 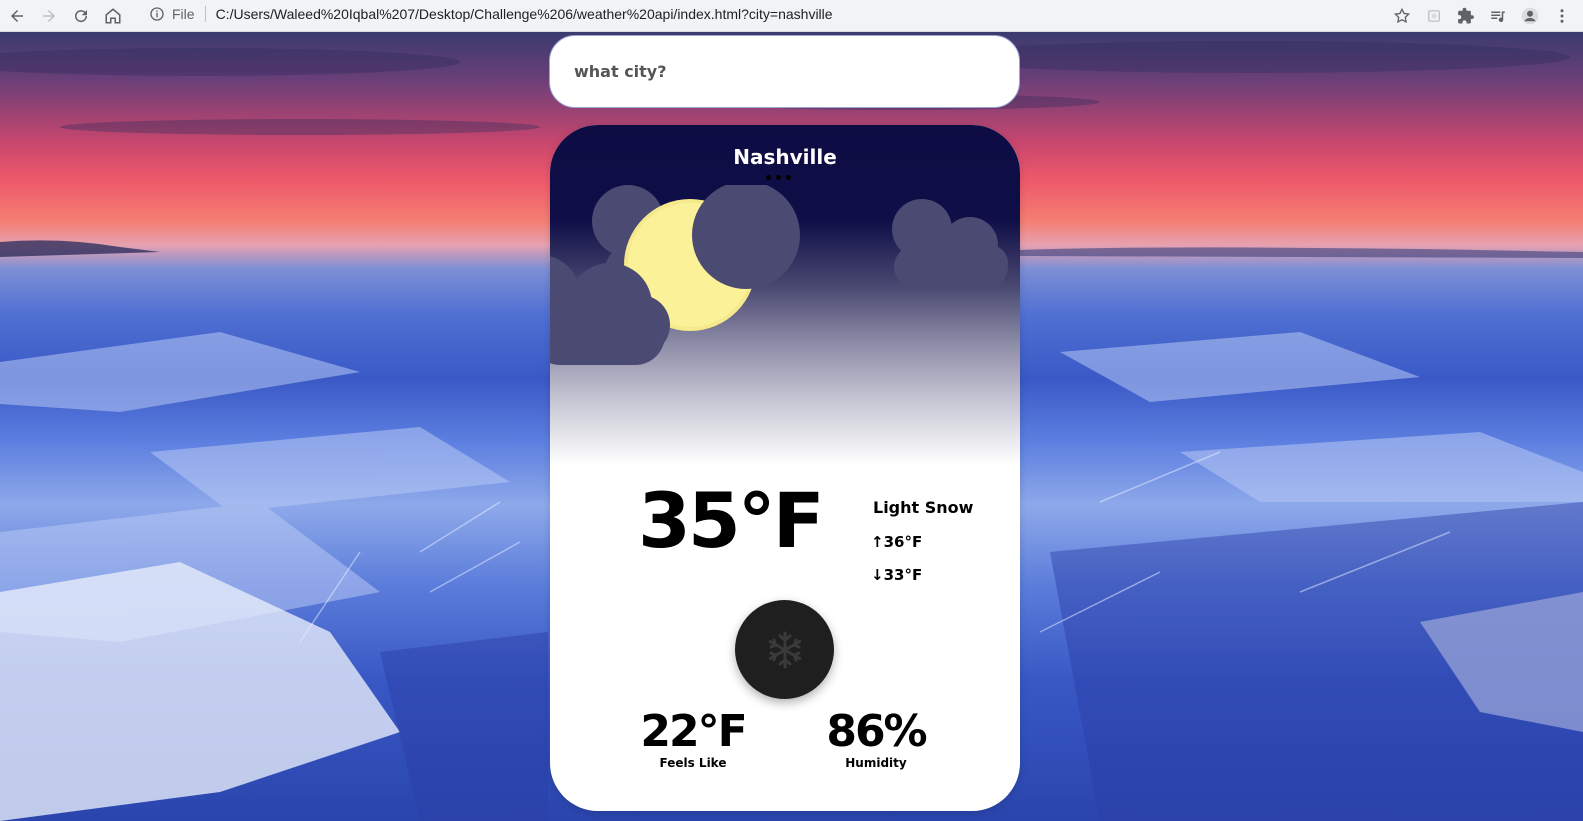 What do you see at coordinates (785, 157) in the screenshot?
I see `city-name: Nashville` at bounding box center [785, 157].